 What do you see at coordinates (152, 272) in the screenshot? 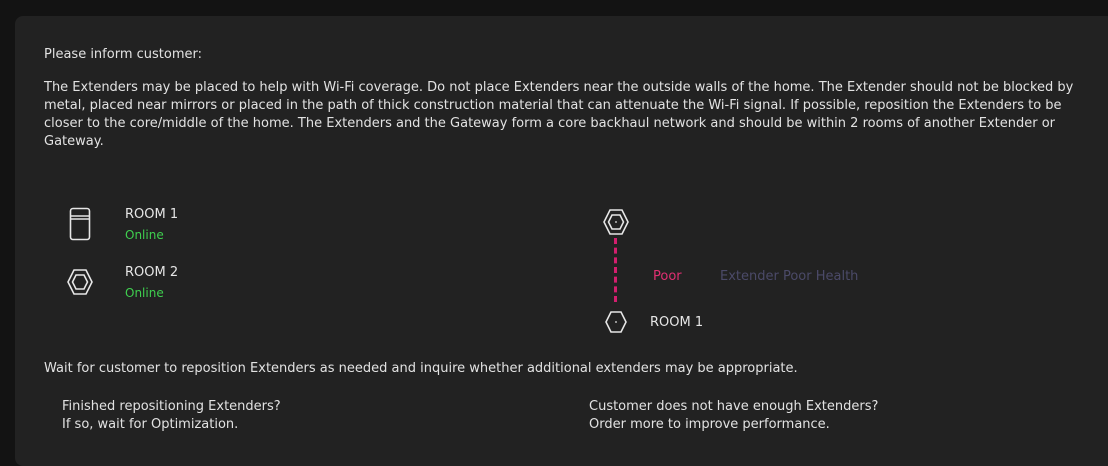
I see `device-room-2: ROOM 2` at bounding box center [152, 272].